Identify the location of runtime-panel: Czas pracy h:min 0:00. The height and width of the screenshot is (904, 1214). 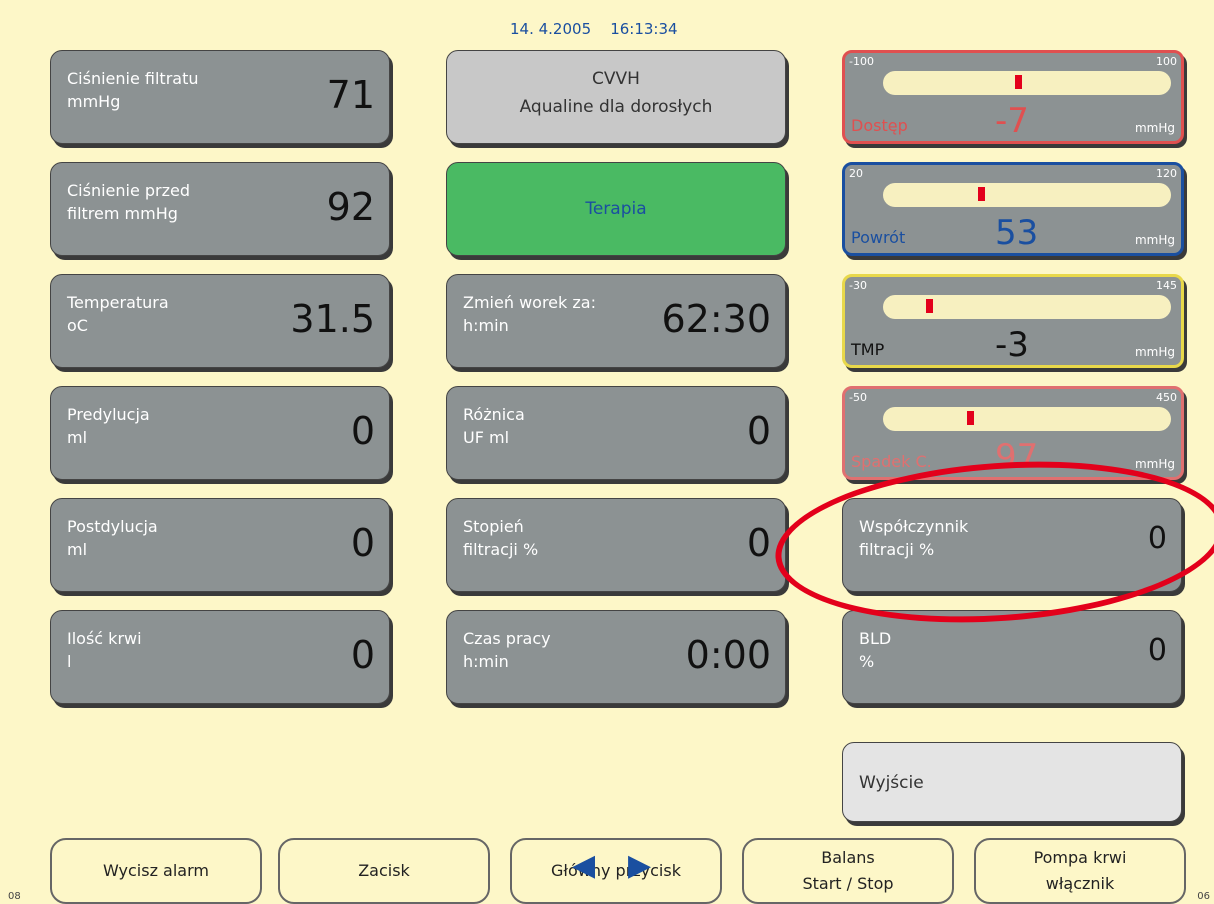
(616, 657).